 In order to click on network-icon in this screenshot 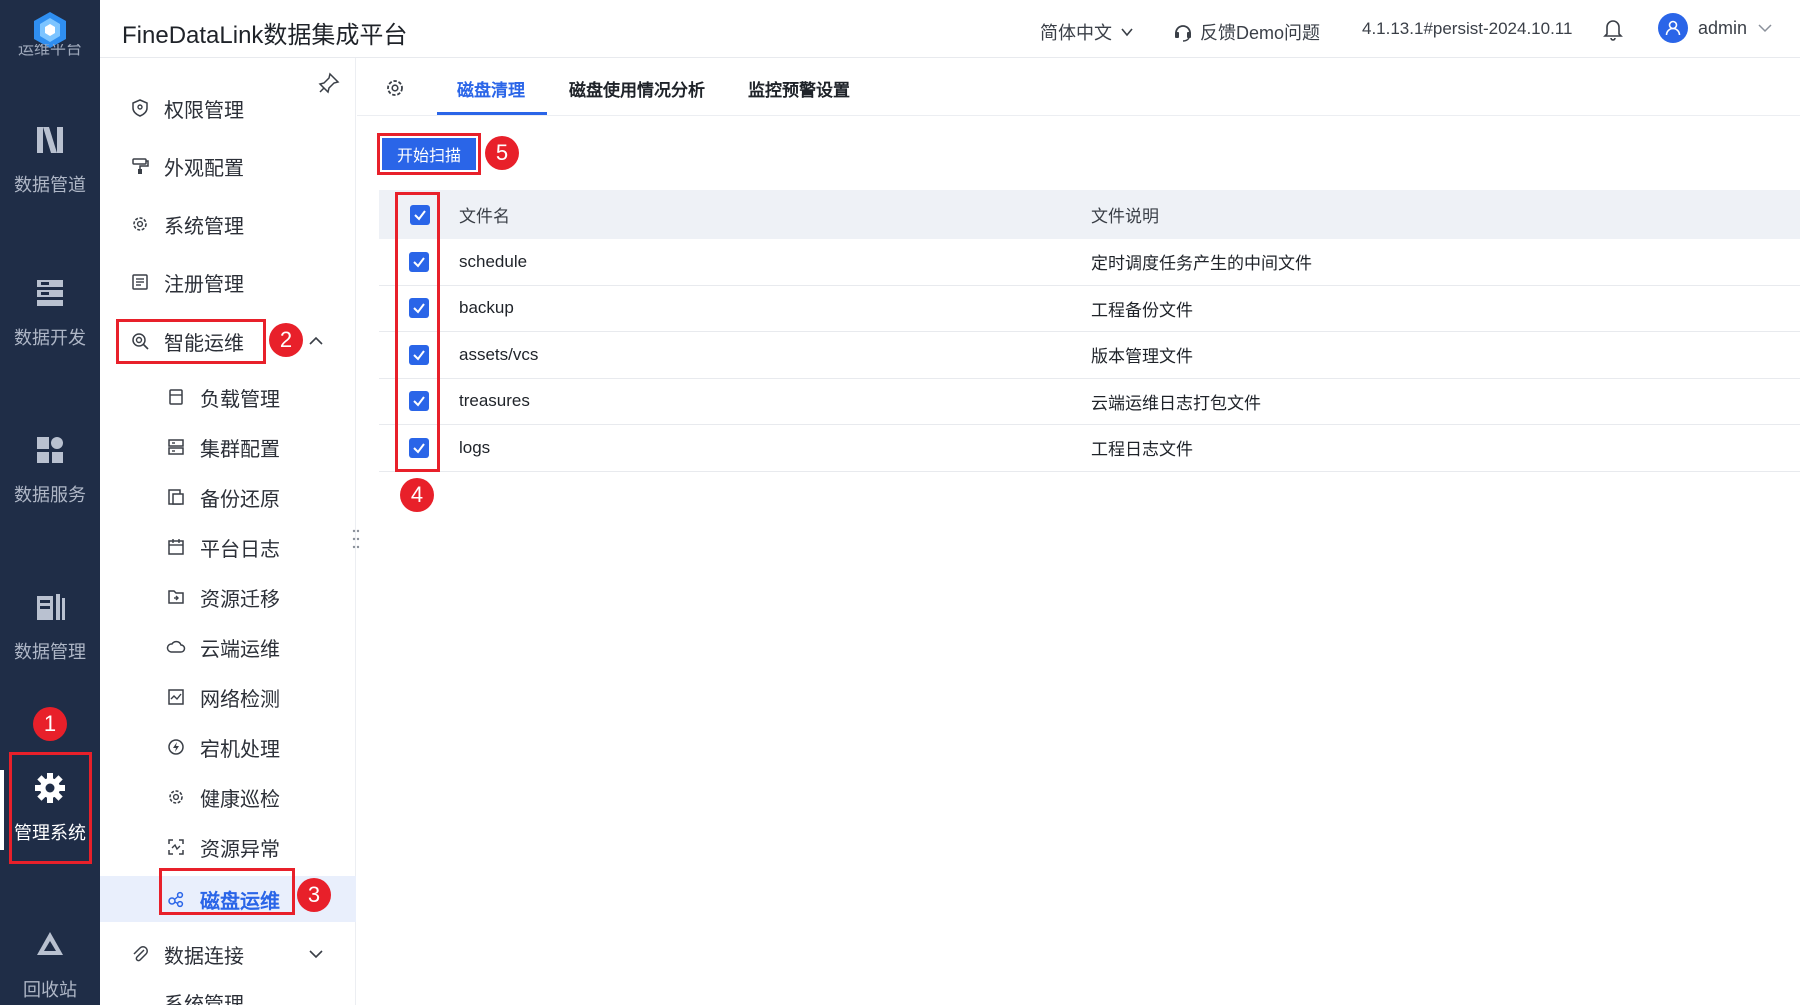, I will do `click(176, 697)`.